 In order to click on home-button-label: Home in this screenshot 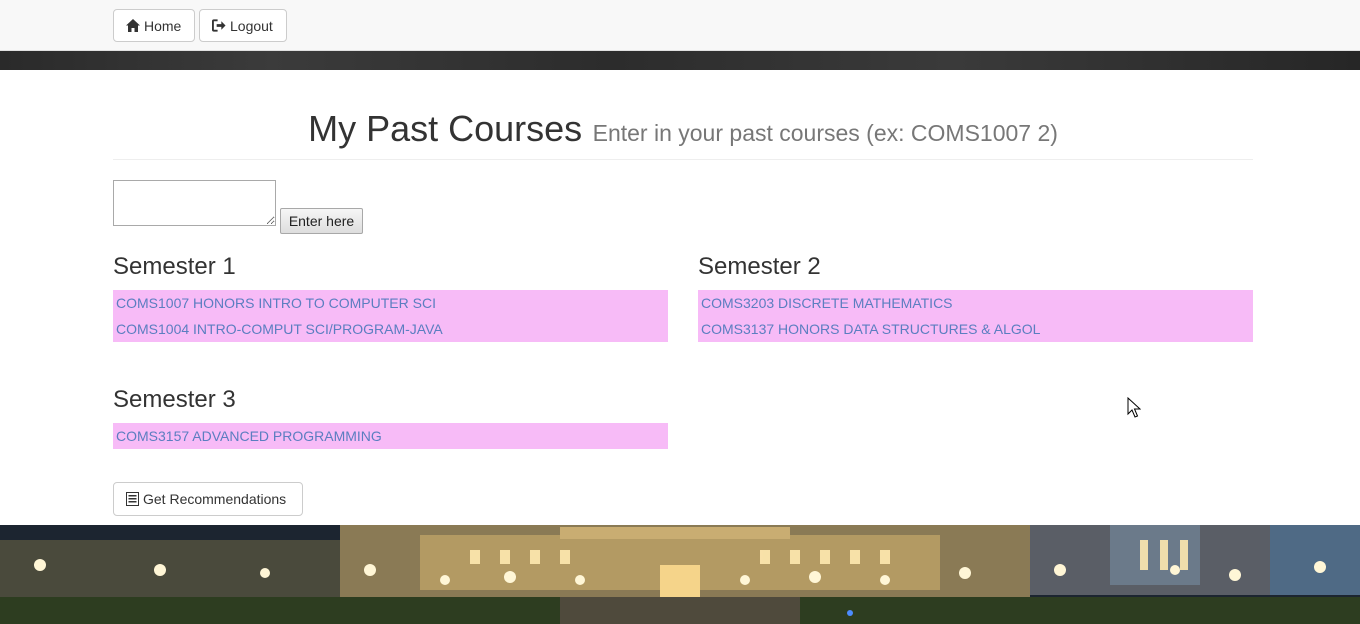, I will do `click(163, 25)`.